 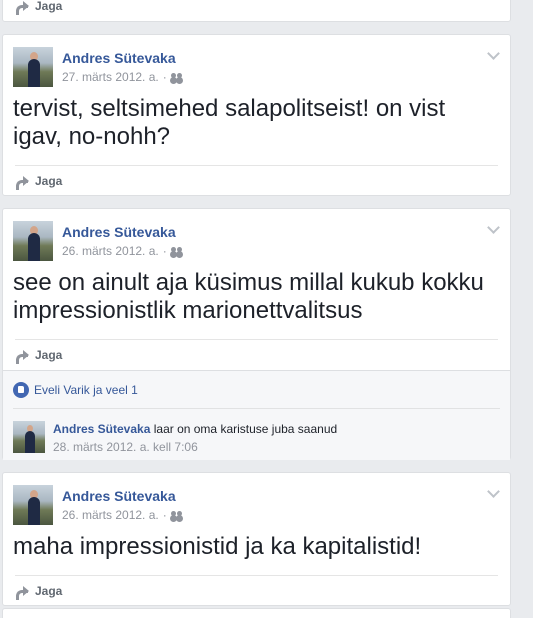 I want to click on divider, so click(x=256, y=408).